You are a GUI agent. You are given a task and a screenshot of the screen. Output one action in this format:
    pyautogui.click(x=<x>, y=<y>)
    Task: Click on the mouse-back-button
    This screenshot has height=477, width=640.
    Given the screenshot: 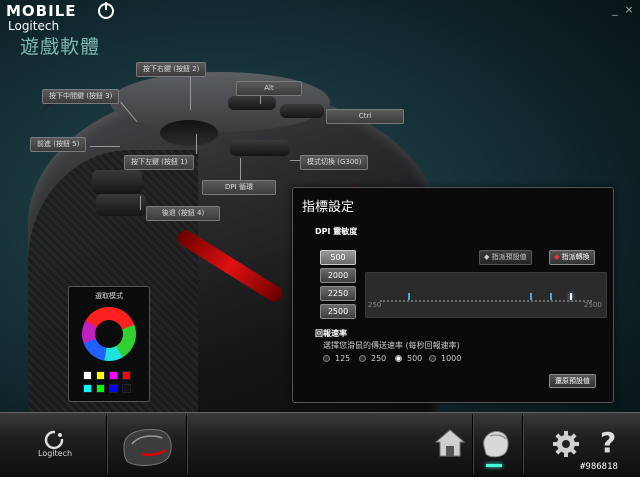 What is the action you would take?
    pyautogui.click(x=121, y=205)
    